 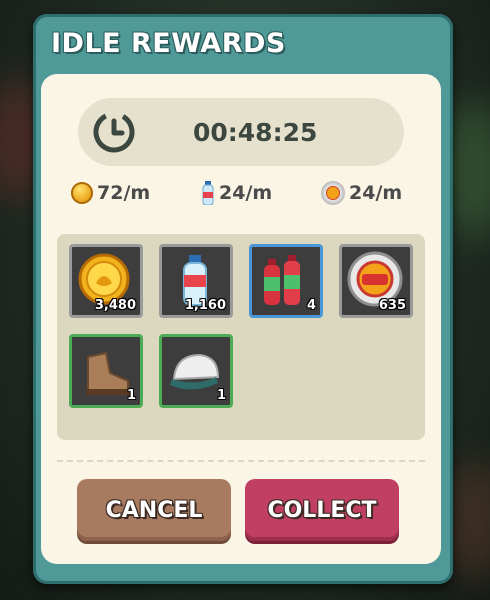 I want to click on reward-quantity: 4, so click(x=311, y=305).